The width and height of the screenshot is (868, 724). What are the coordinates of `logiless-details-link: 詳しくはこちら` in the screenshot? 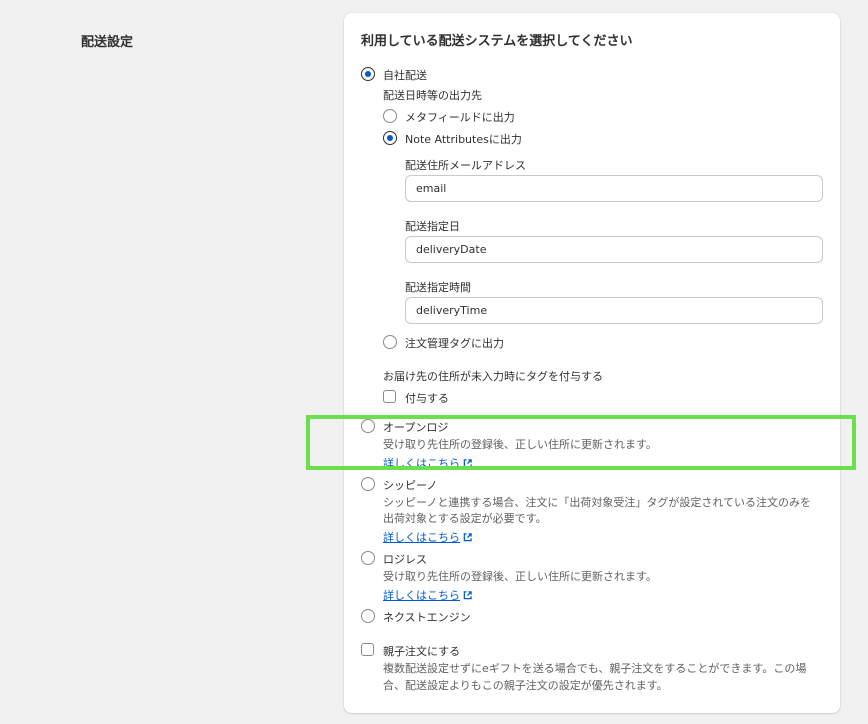 It's located at (427, 595).